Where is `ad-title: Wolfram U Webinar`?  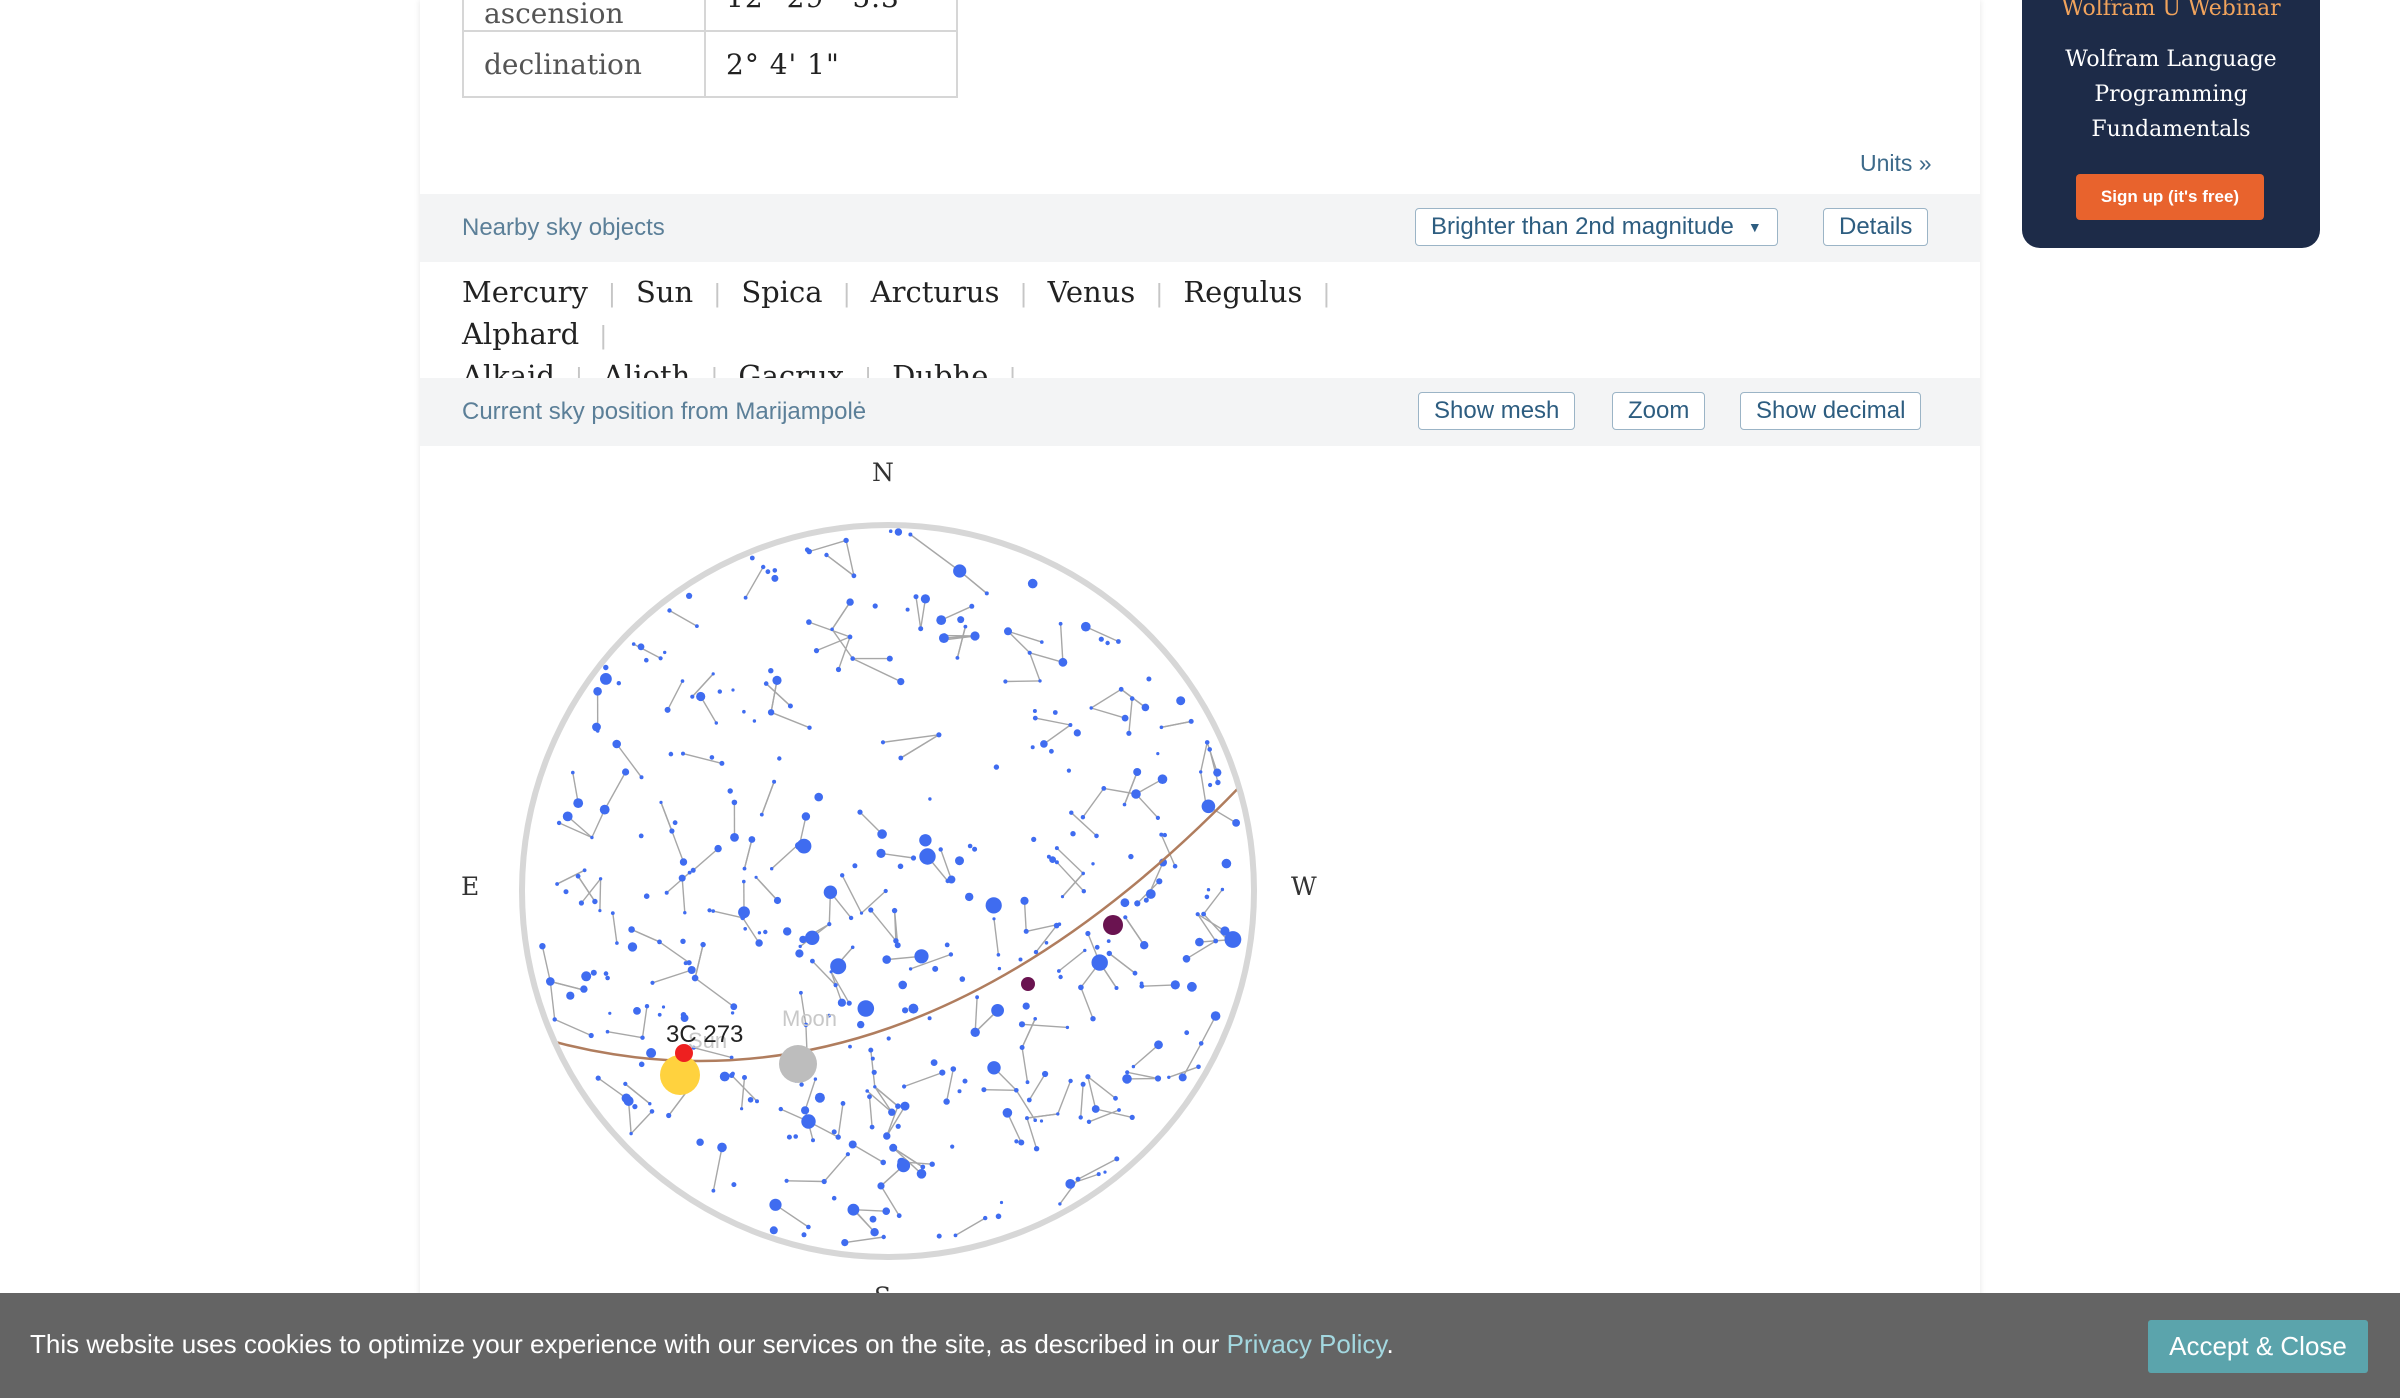
ad-title: Wolfram U Webinar is located at coordinates (2171, 10).